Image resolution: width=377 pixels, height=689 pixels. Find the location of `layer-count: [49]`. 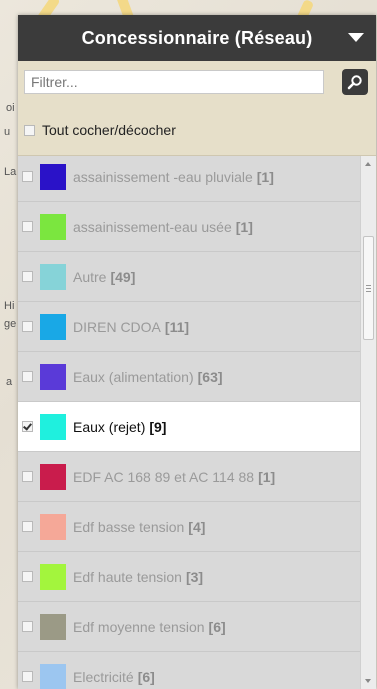

layer-count: [49] is located at coordinates (123, 276).